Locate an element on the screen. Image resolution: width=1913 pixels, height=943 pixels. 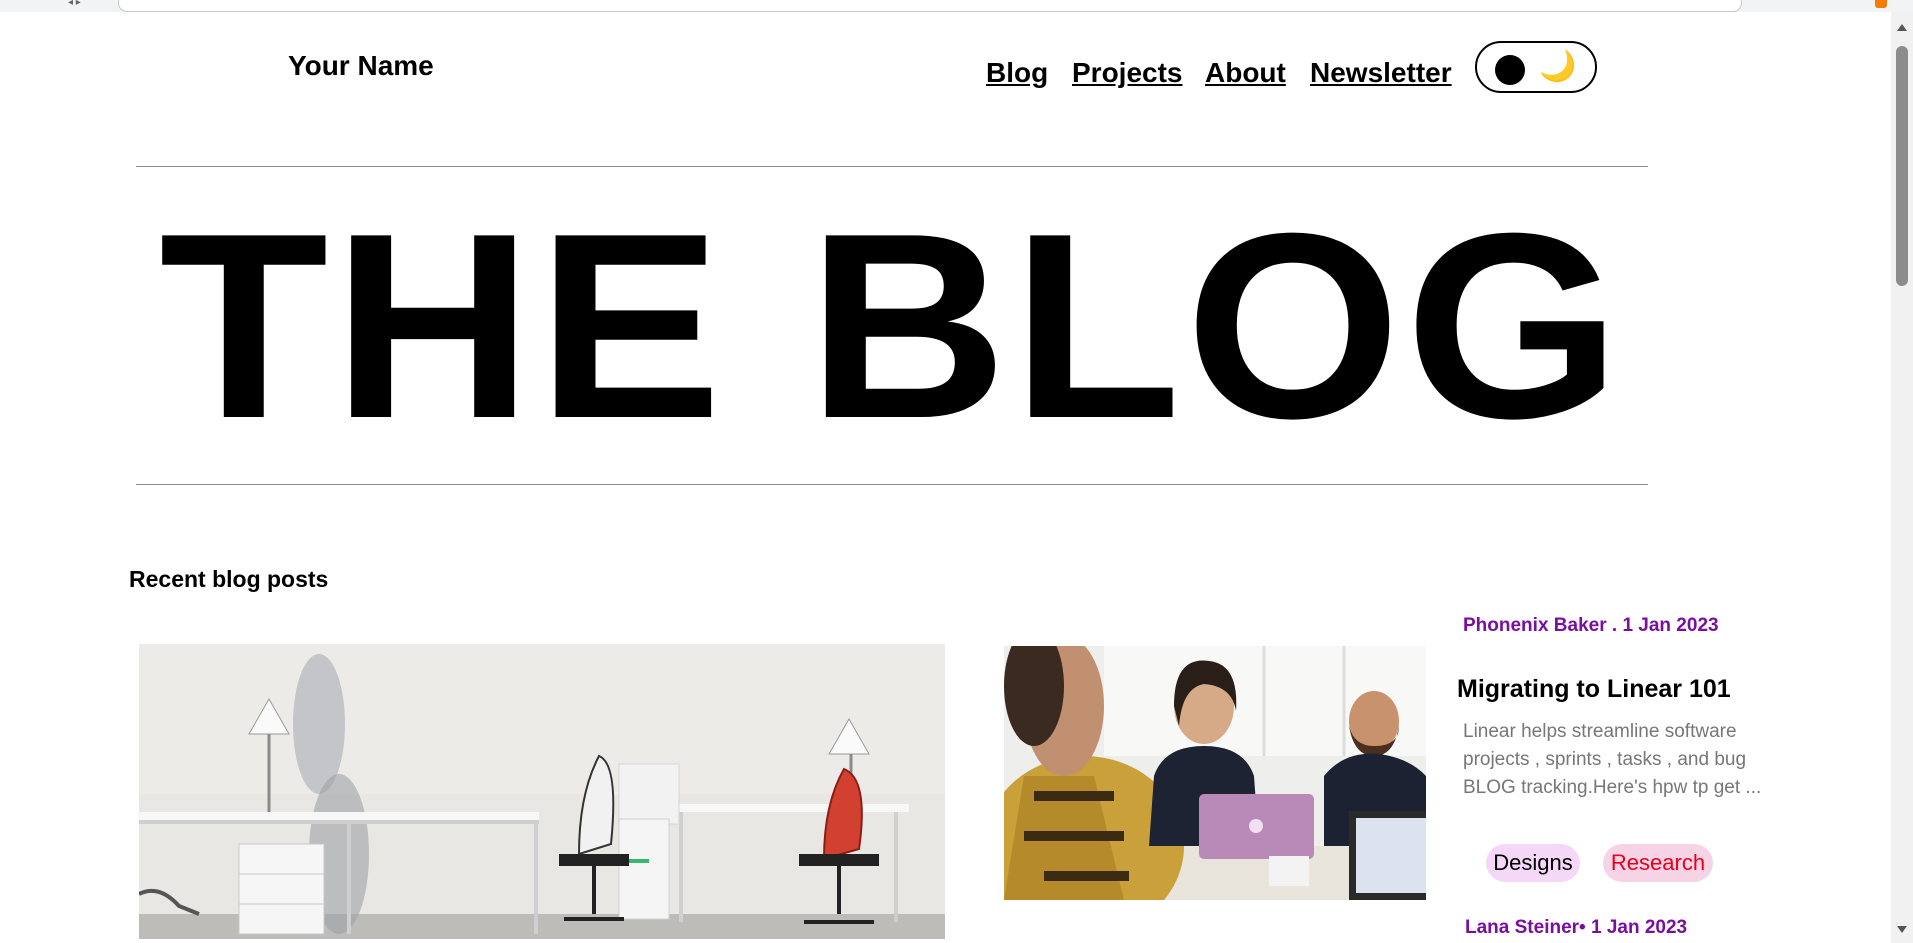
hero-bottom-divider is located at coordinates (892, 484).